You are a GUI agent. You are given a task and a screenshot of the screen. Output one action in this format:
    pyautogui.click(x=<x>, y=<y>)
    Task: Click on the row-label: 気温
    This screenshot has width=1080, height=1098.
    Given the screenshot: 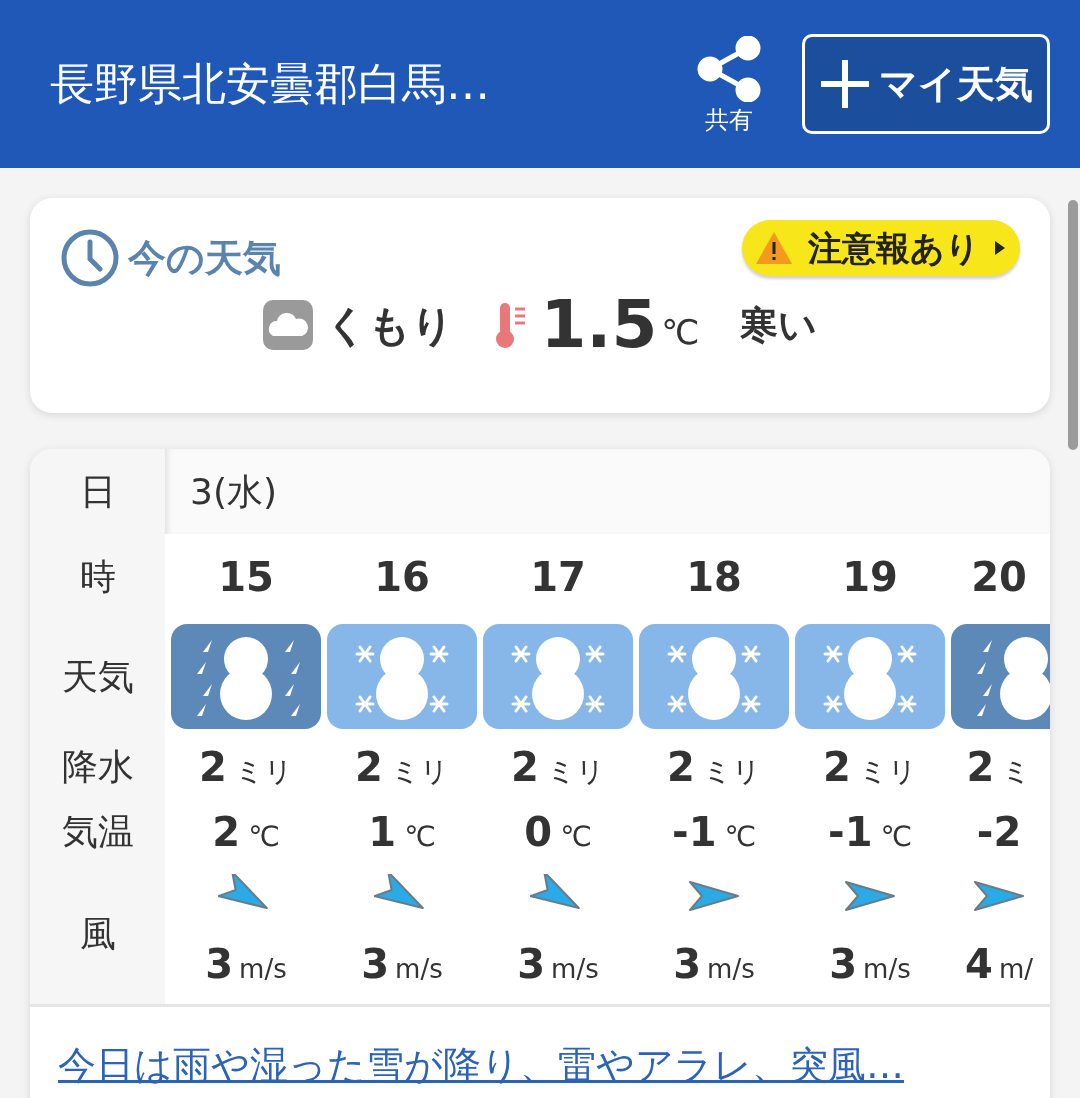 What is the action you would take?
    pyautogui.click(x=97, y=831)
    